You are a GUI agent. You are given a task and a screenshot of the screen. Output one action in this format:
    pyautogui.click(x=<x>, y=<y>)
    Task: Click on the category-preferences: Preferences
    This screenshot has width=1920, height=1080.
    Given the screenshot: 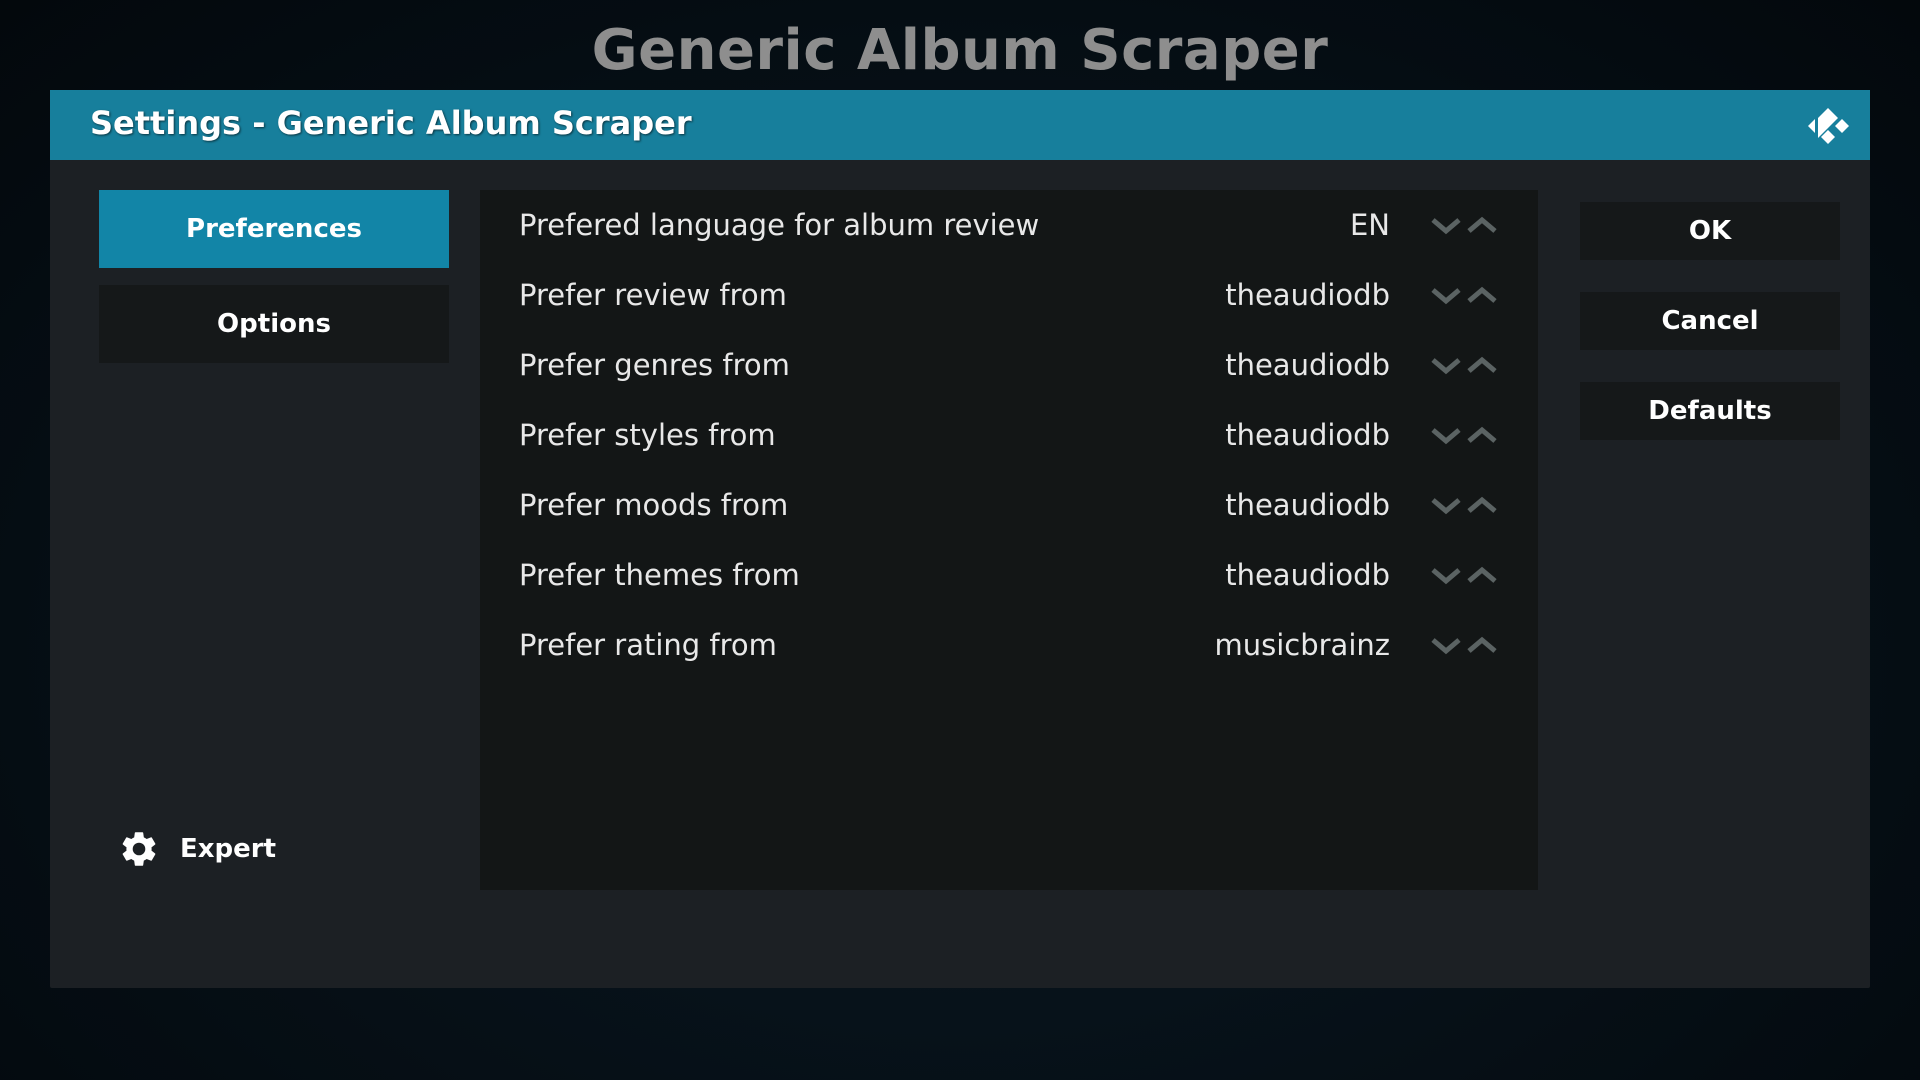 What is the action you would take?
    pyautogui.click(x=274, y=229)
    